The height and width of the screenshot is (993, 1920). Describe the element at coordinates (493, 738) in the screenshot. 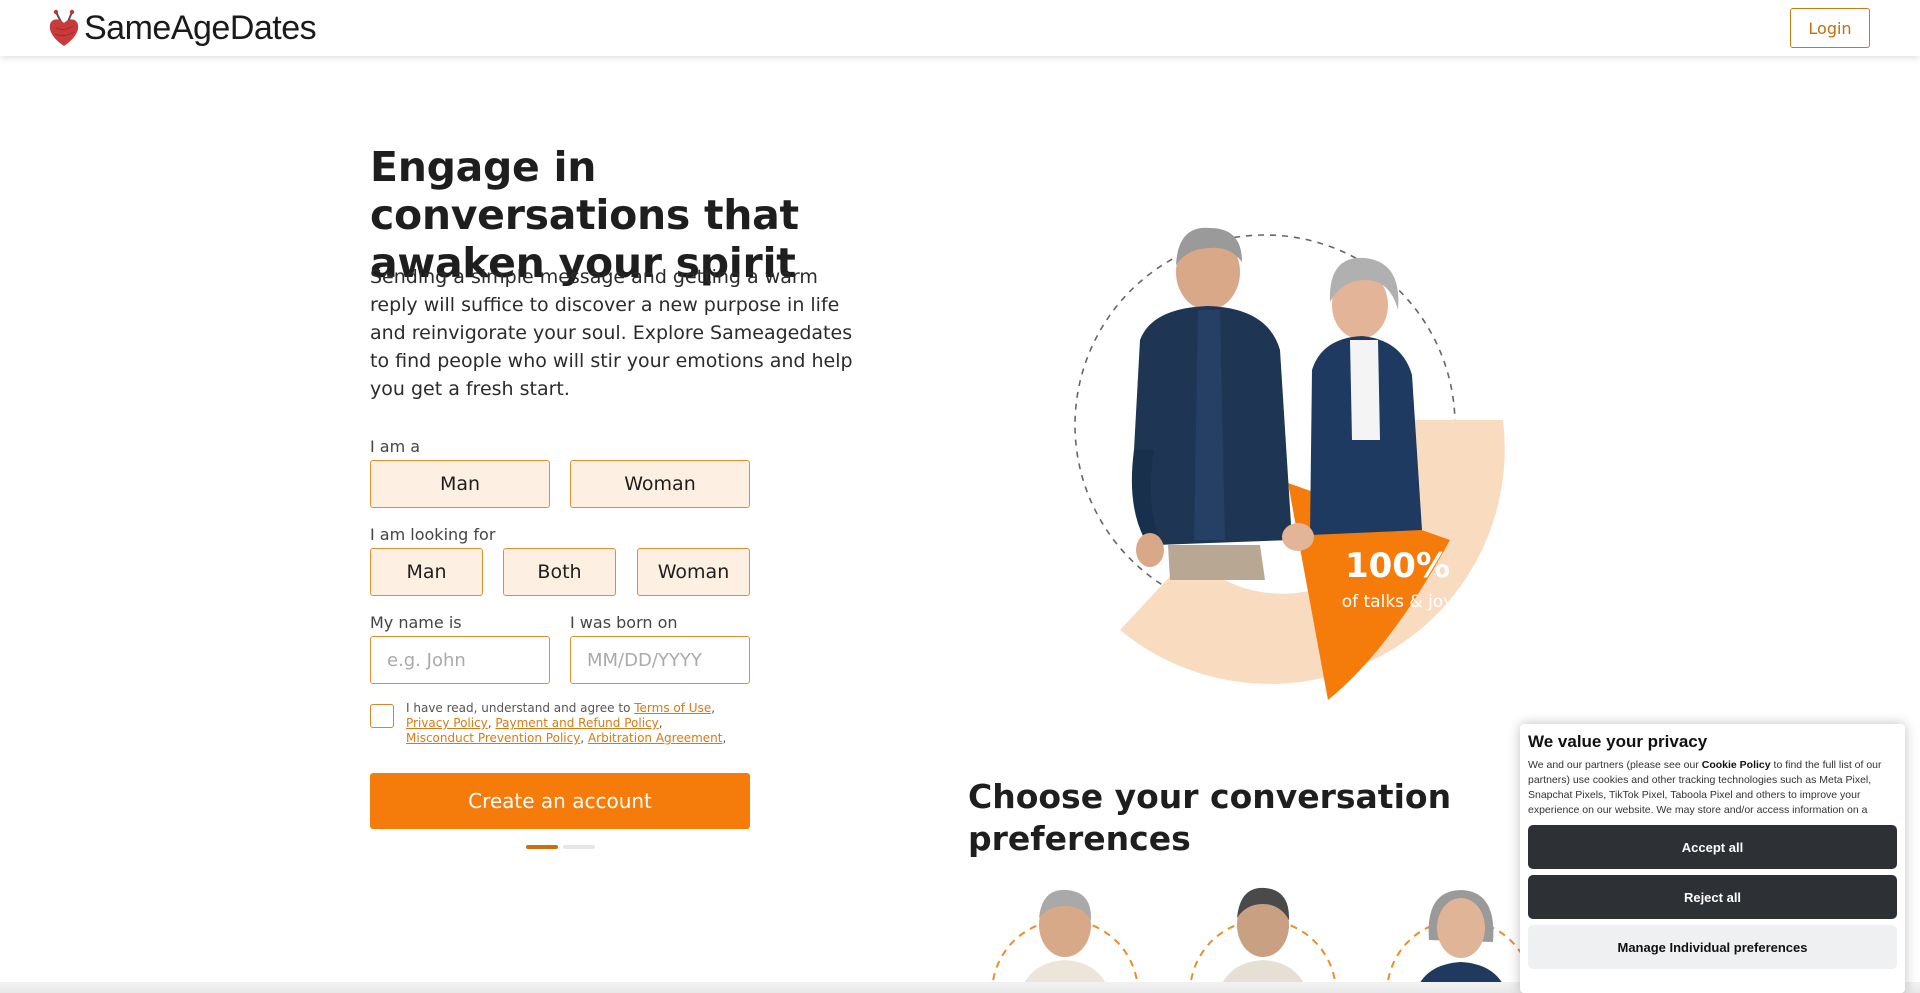

I see `misconduct-policy-link: Misconduct Prevention Policy` at that location.